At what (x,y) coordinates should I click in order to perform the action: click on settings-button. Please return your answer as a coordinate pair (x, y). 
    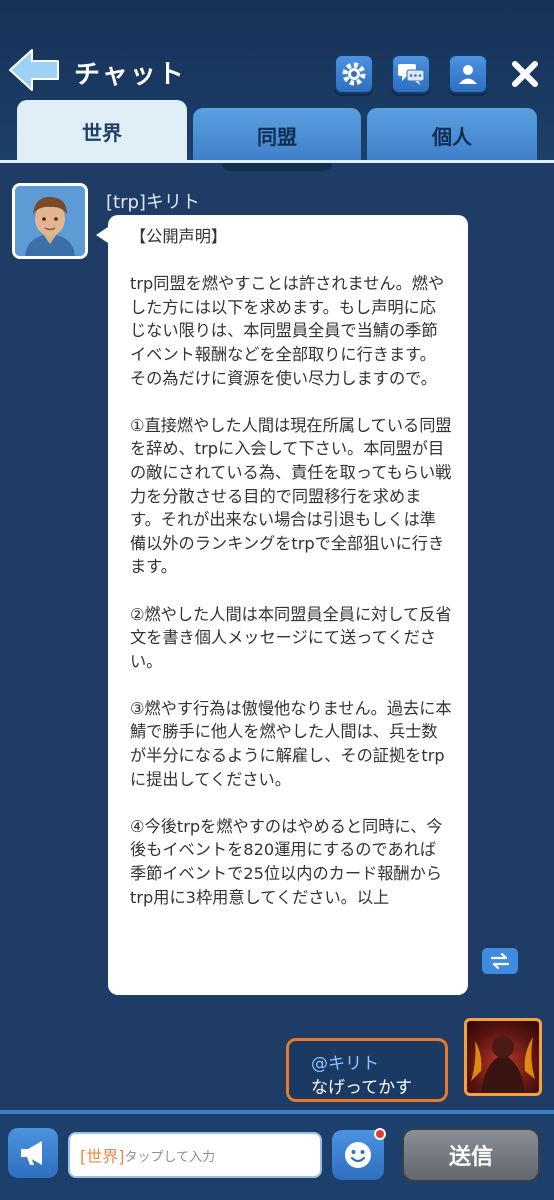
    Looking at the image, I should click on (354, 74).